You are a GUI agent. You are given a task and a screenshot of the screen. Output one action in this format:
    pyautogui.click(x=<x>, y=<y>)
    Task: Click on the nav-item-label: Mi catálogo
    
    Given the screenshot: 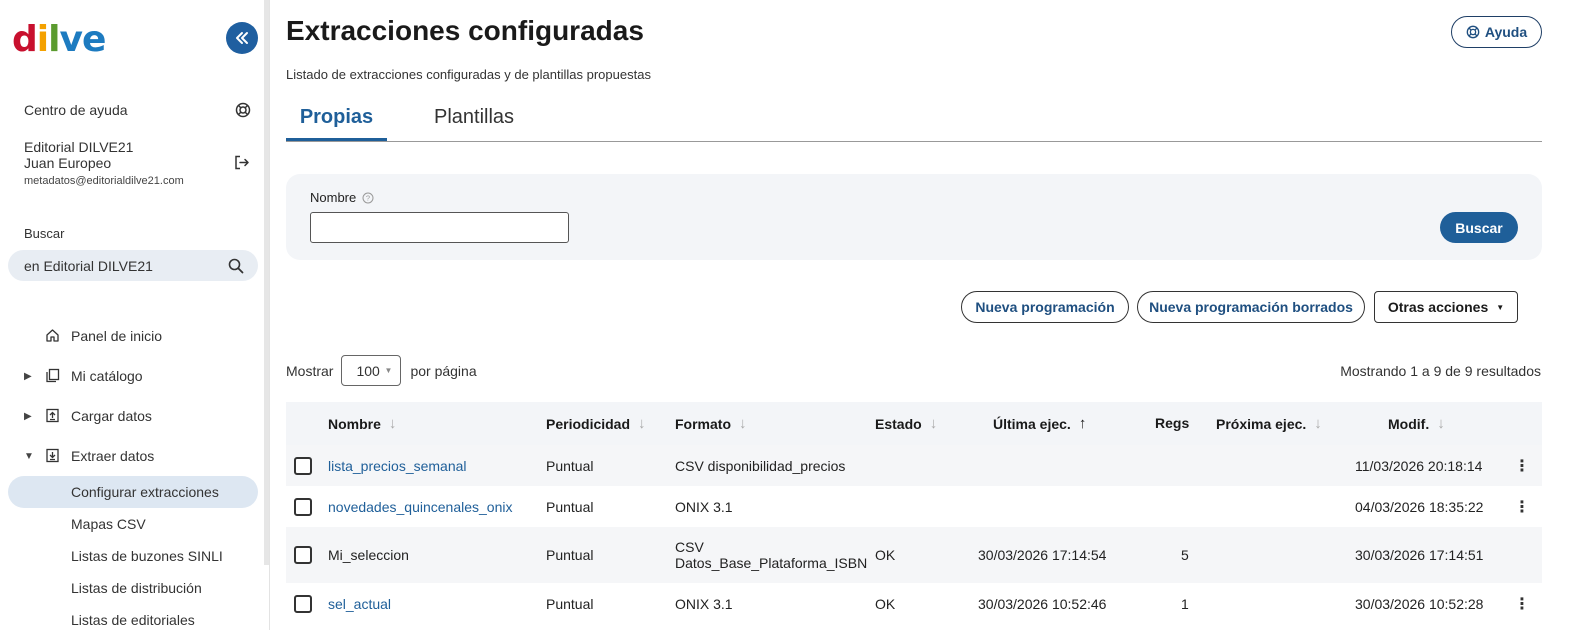 What is the action you would take?
    pyautogui.click(x=107, y=376)
    